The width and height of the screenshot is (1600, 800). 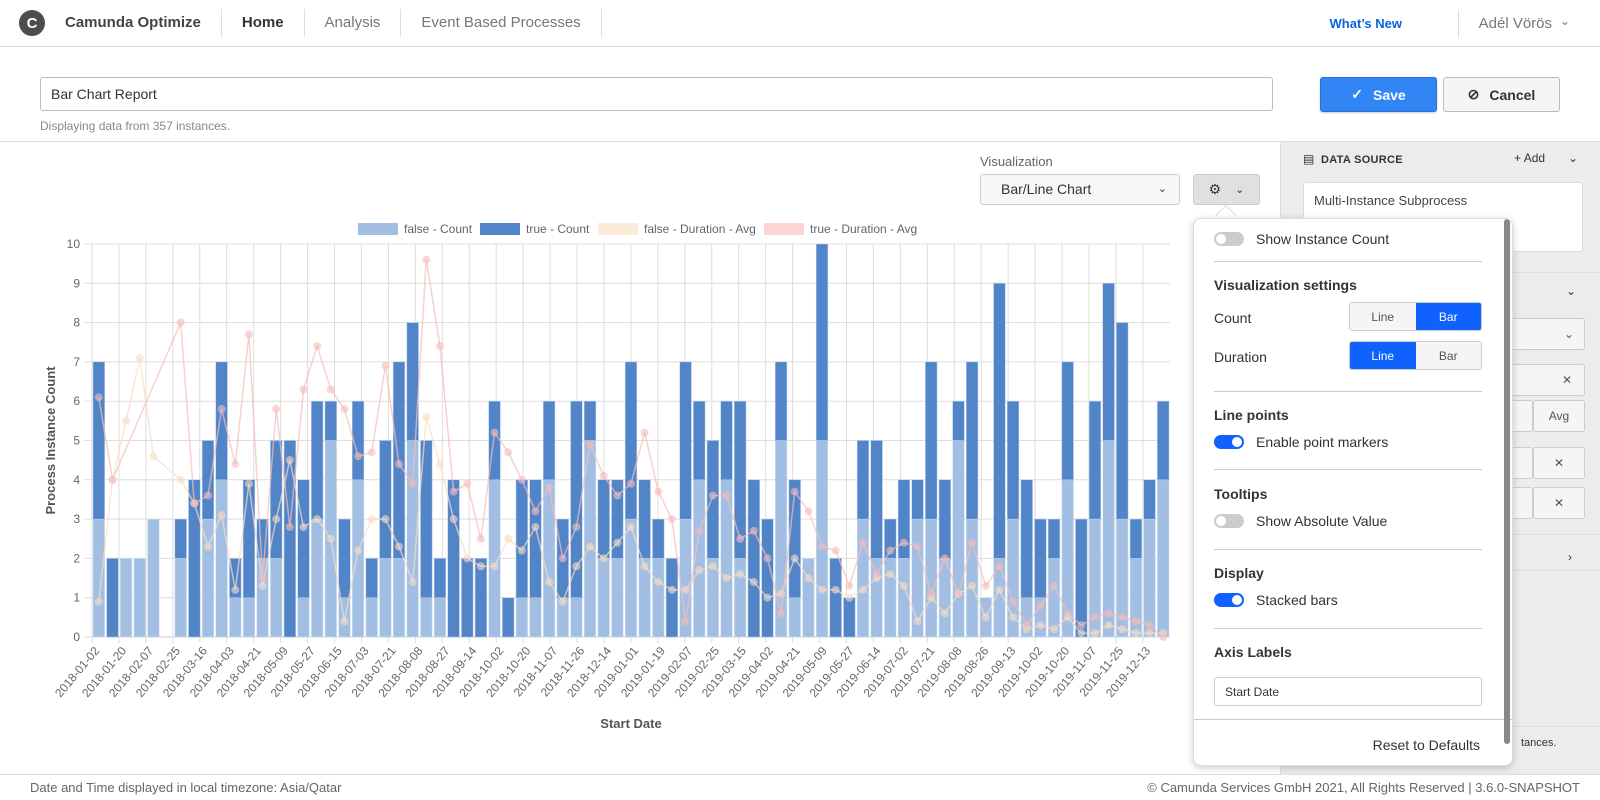 What do you see at coordinates (143, 23) in the screenshot?
I see `app-title: Camunda Optimize` at bounding box center [143, 23].